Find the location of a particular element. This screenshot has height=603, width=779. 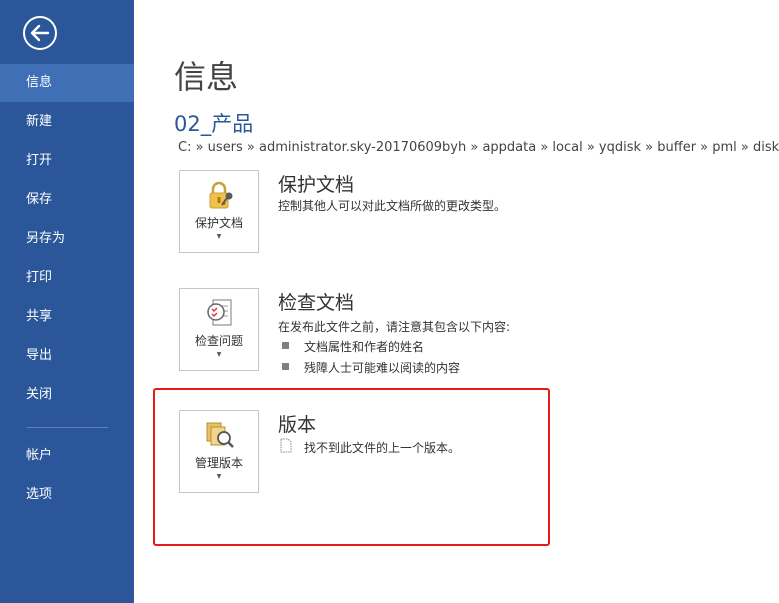

inspect-bullet-text: 文档属性和作者的姓名 is located at coordinates (364, 347).